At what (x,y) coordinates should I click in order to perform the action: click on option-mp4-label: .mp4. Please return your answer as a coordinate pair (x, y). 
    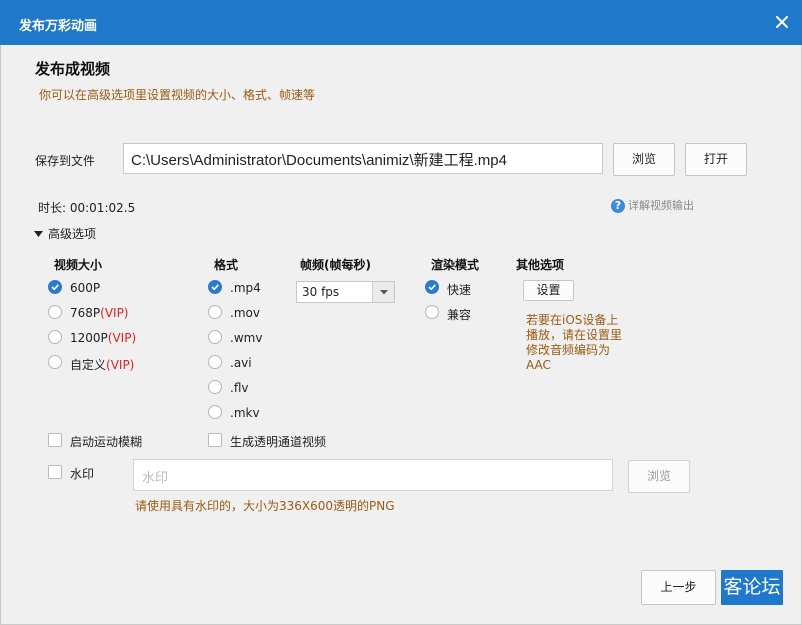
    Looking at the image, I should click on (245, 288).